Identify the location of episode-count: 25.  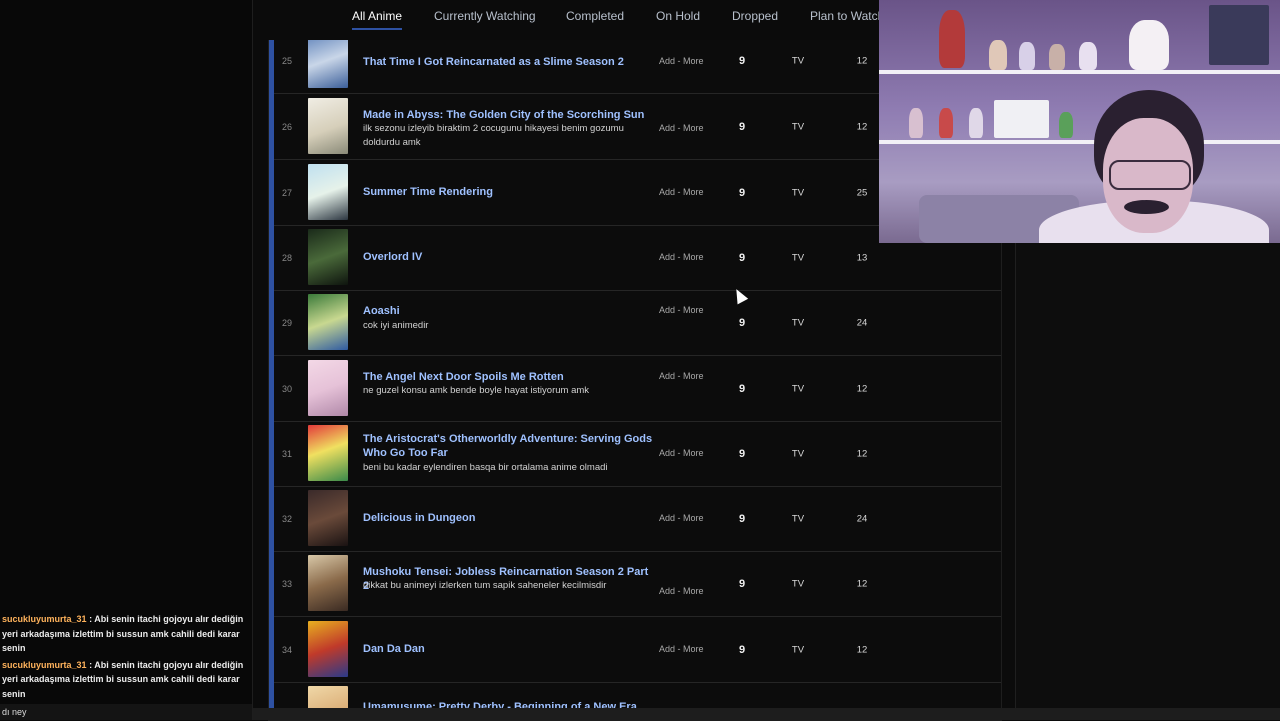
(862, 192).